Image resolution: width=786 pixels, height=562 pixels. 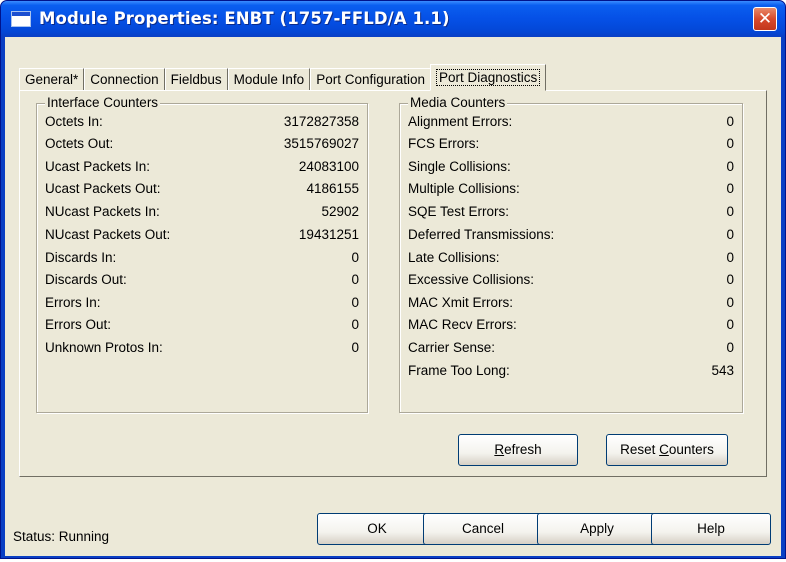 I want to click on window-icon, so click(x=21, y=19).